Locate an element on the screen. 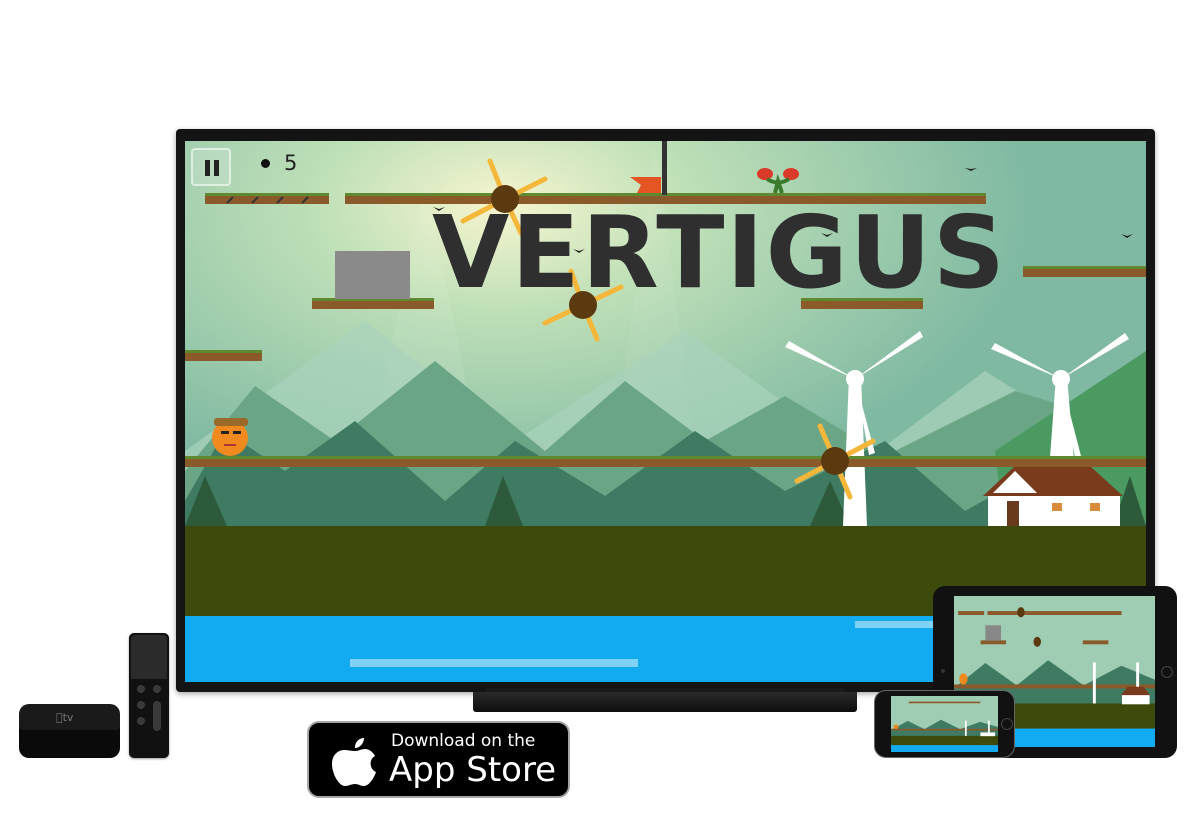 Image resolution: width=1200 pixels, height=831 pixels. remote-siri-button is located at coordinates (141, 705).